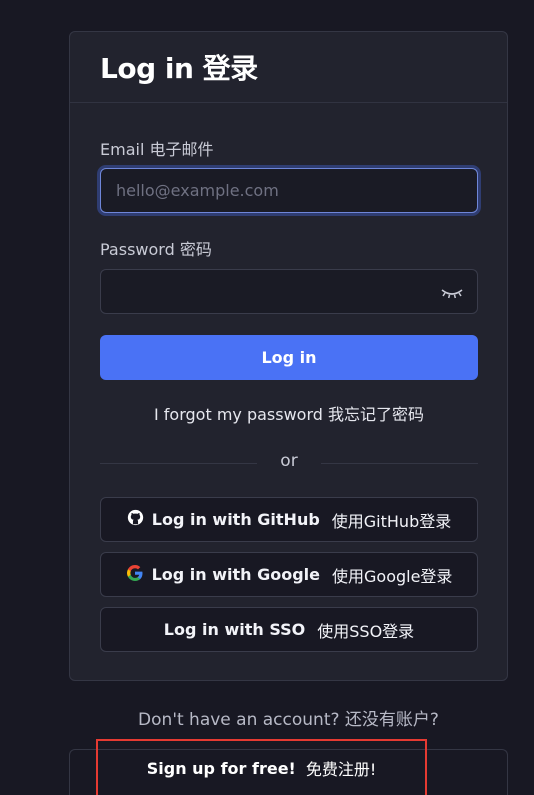 The height and width of the screenshot is (795, 534). I want to click on github-icon, so click(135, 519).